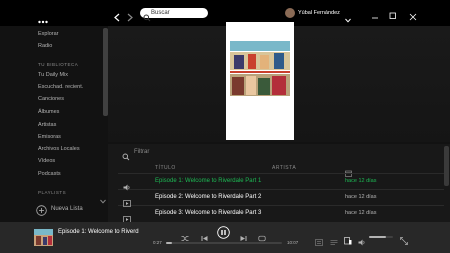 Image resolution: width=450 pixels, height=253 pixels. Describe the element at coordinates (46, 161) in the screenshot. I see `sidebar-item-videos: Vídeos` at that location.